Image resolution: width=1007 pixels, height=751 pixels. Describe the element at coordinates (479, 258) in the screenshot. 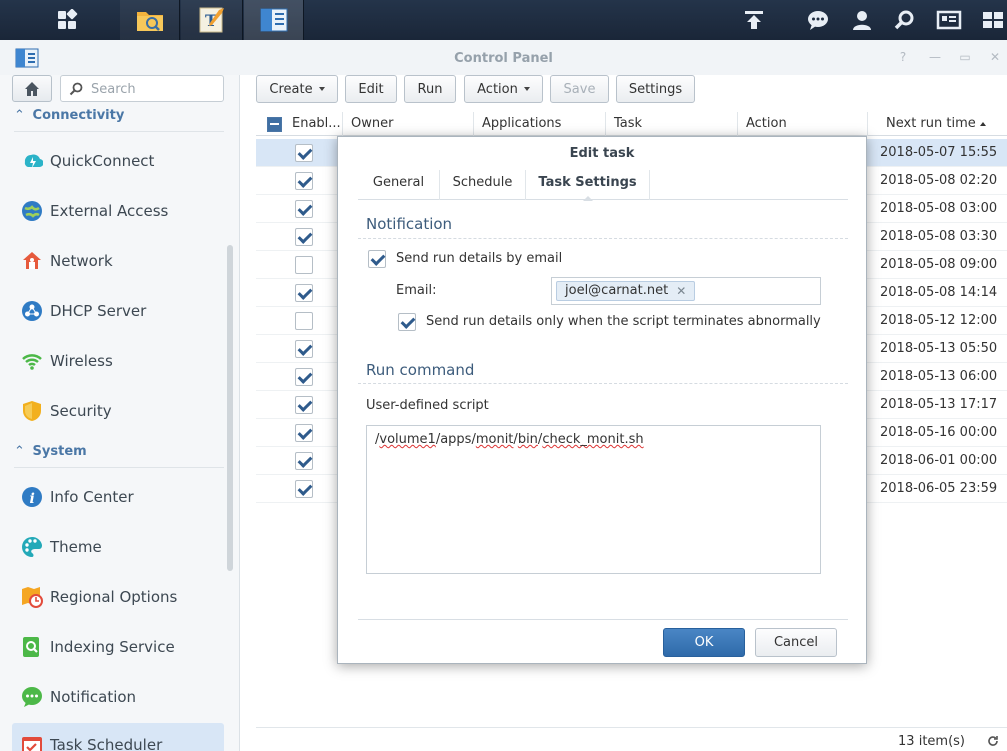

I see `send-email-label: Send run details by email` at that location.